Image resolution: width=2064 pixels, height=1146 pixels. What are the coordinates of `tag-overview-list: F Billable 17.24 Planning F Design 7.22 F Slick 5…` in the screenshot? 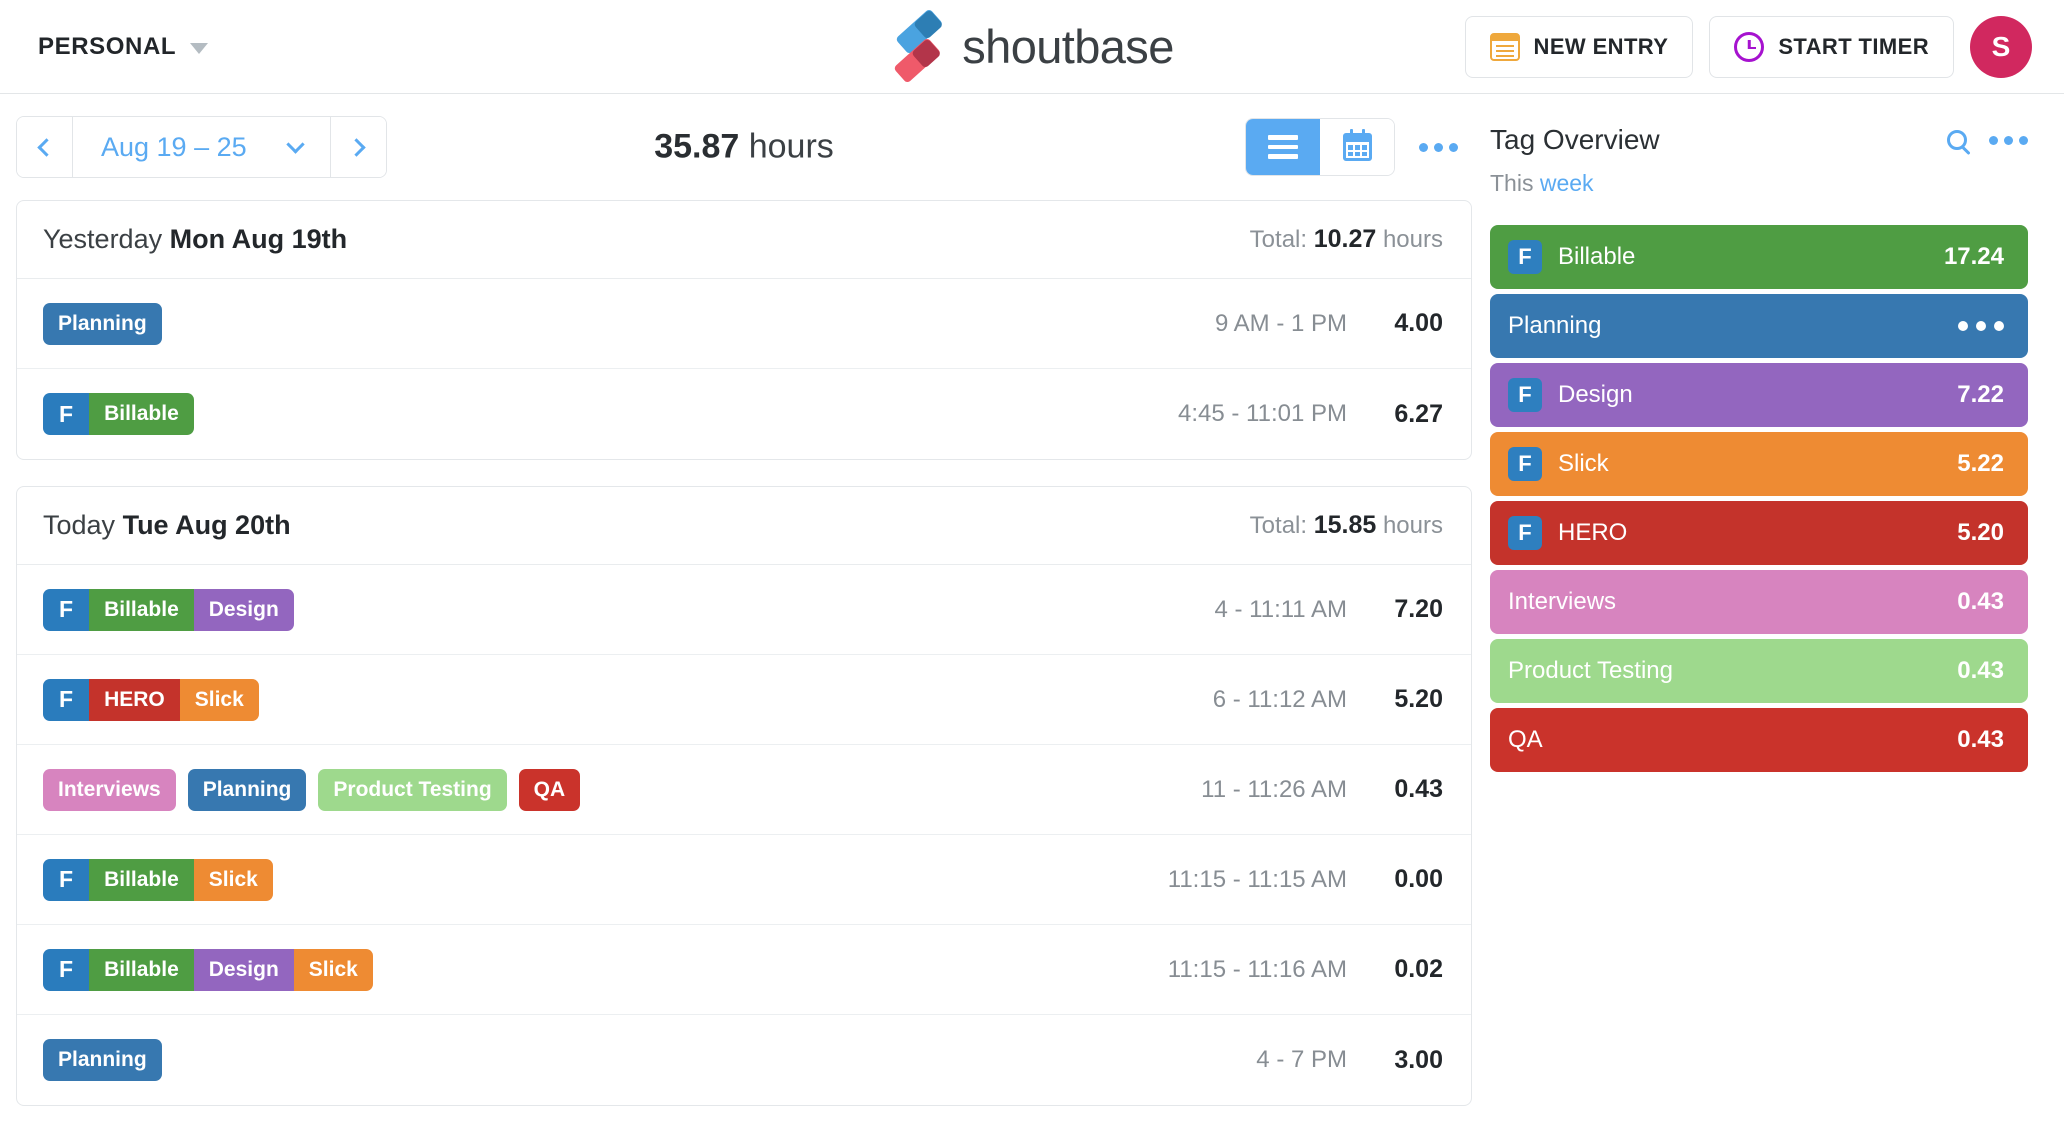 It's located at (1777, 498).